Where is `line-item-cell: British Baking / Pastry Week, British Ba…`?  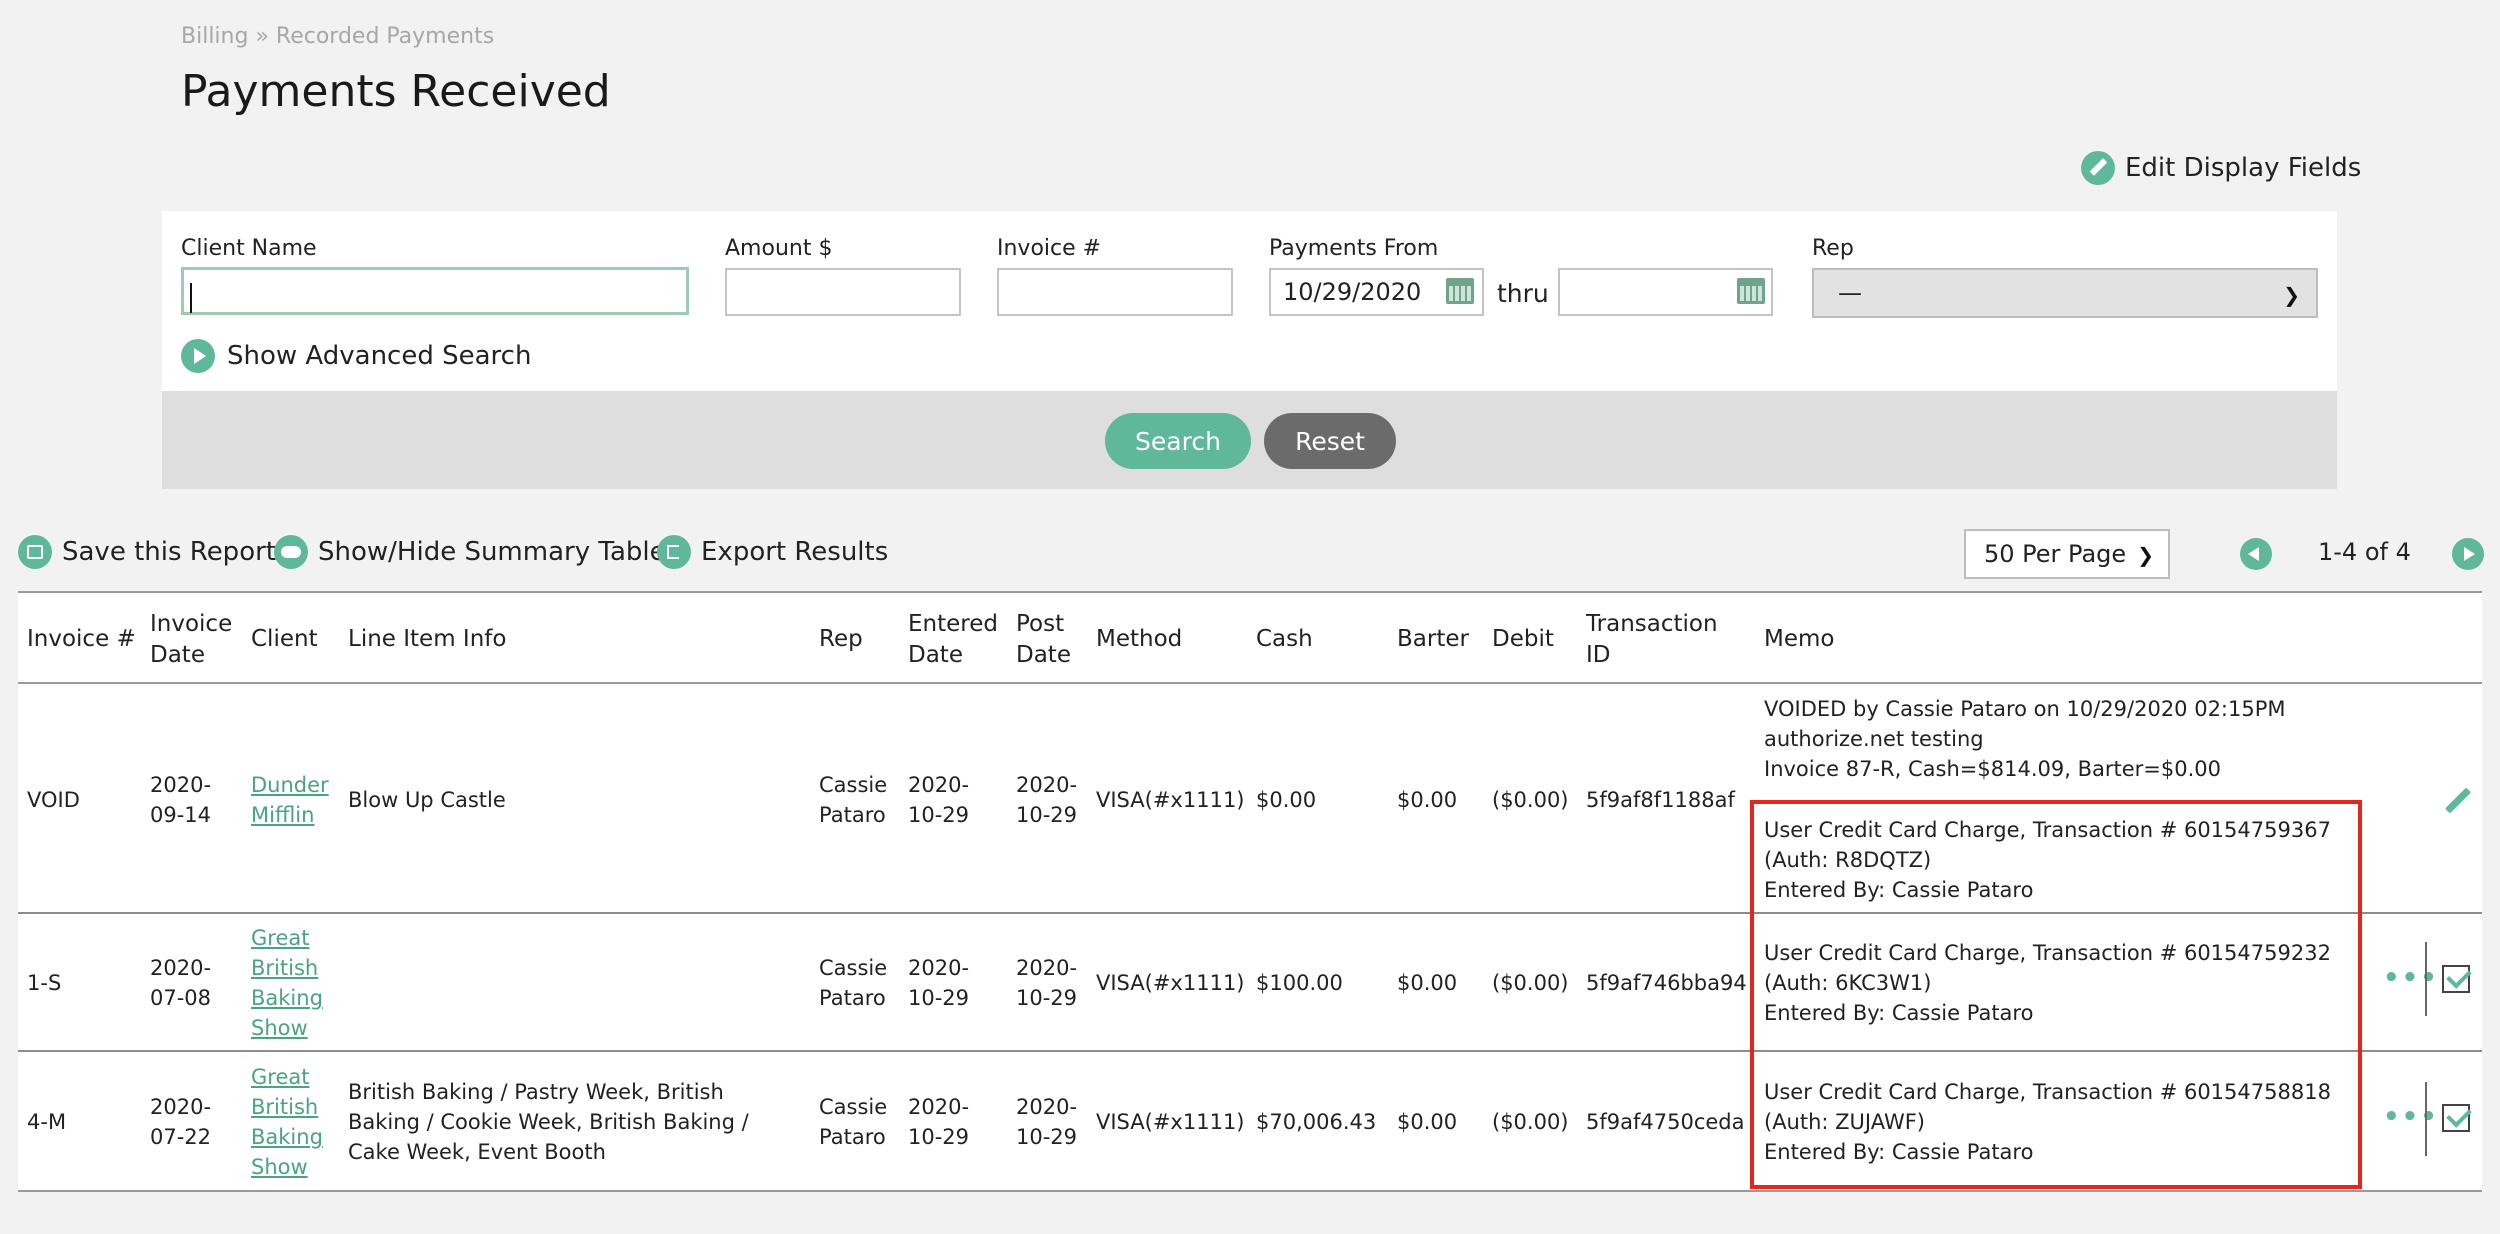
line-item-cell: British Baking / Pastry Week, British Ba… is located at coordinates (548, 1122).